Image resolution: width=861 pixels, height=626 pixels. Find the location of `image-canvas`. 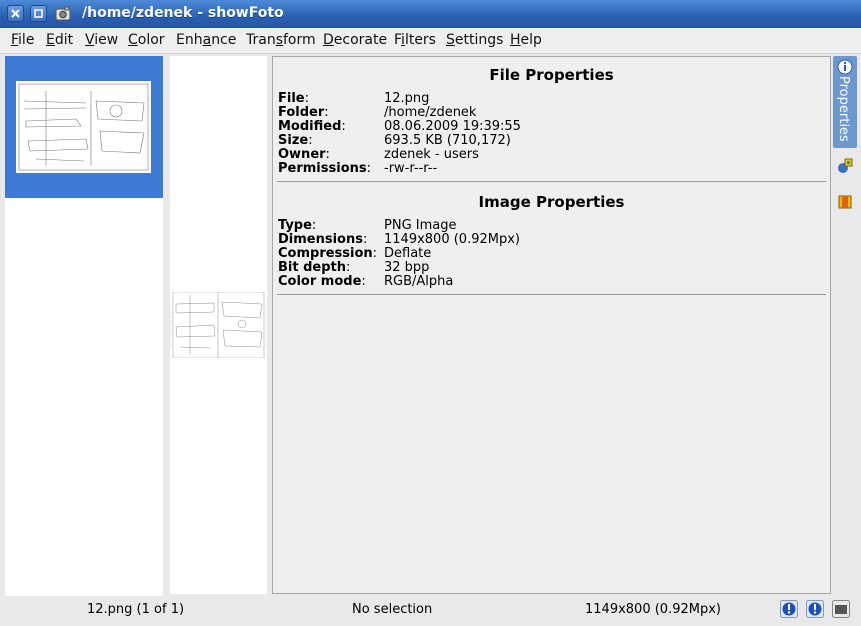

image-canvas is located at coordinates (218, 325).